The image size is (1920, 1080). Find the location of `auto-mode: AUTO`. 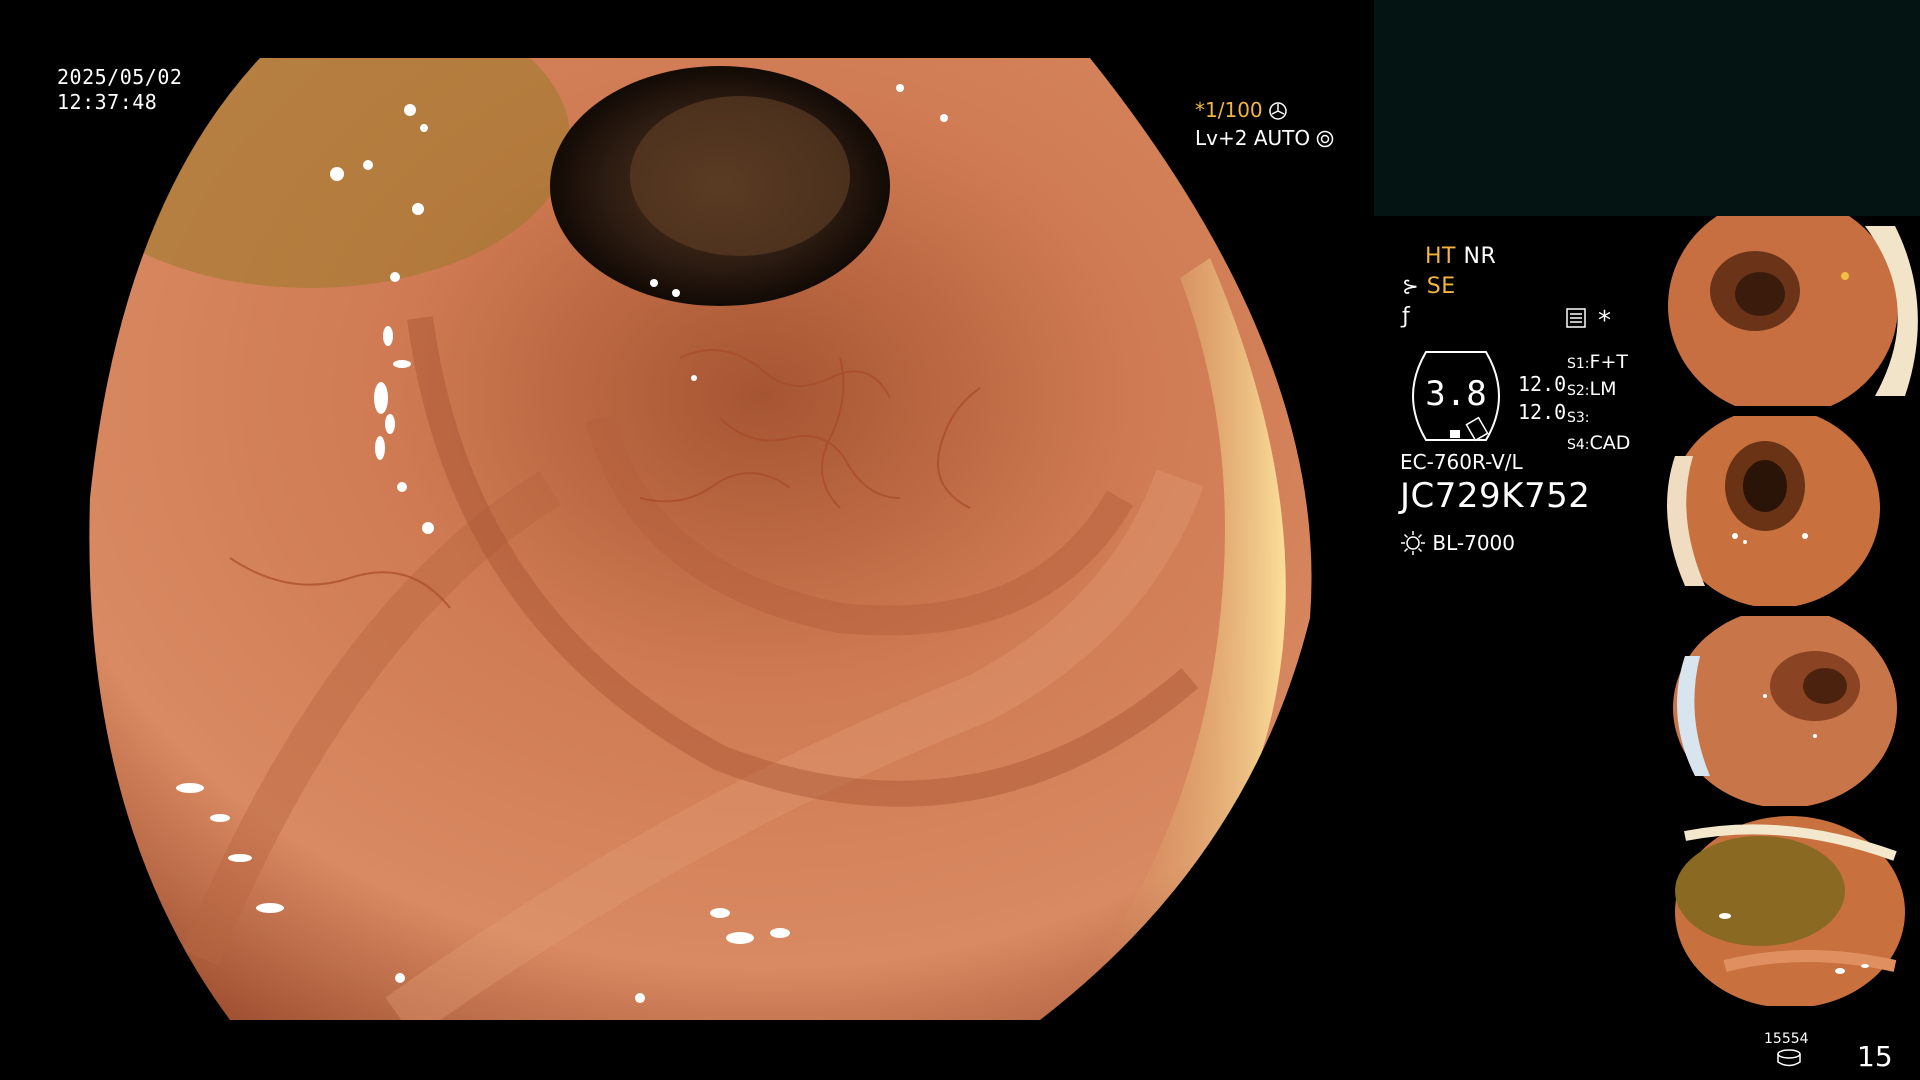

auto-mode: AUTO is located at coordinates (1282, 138).